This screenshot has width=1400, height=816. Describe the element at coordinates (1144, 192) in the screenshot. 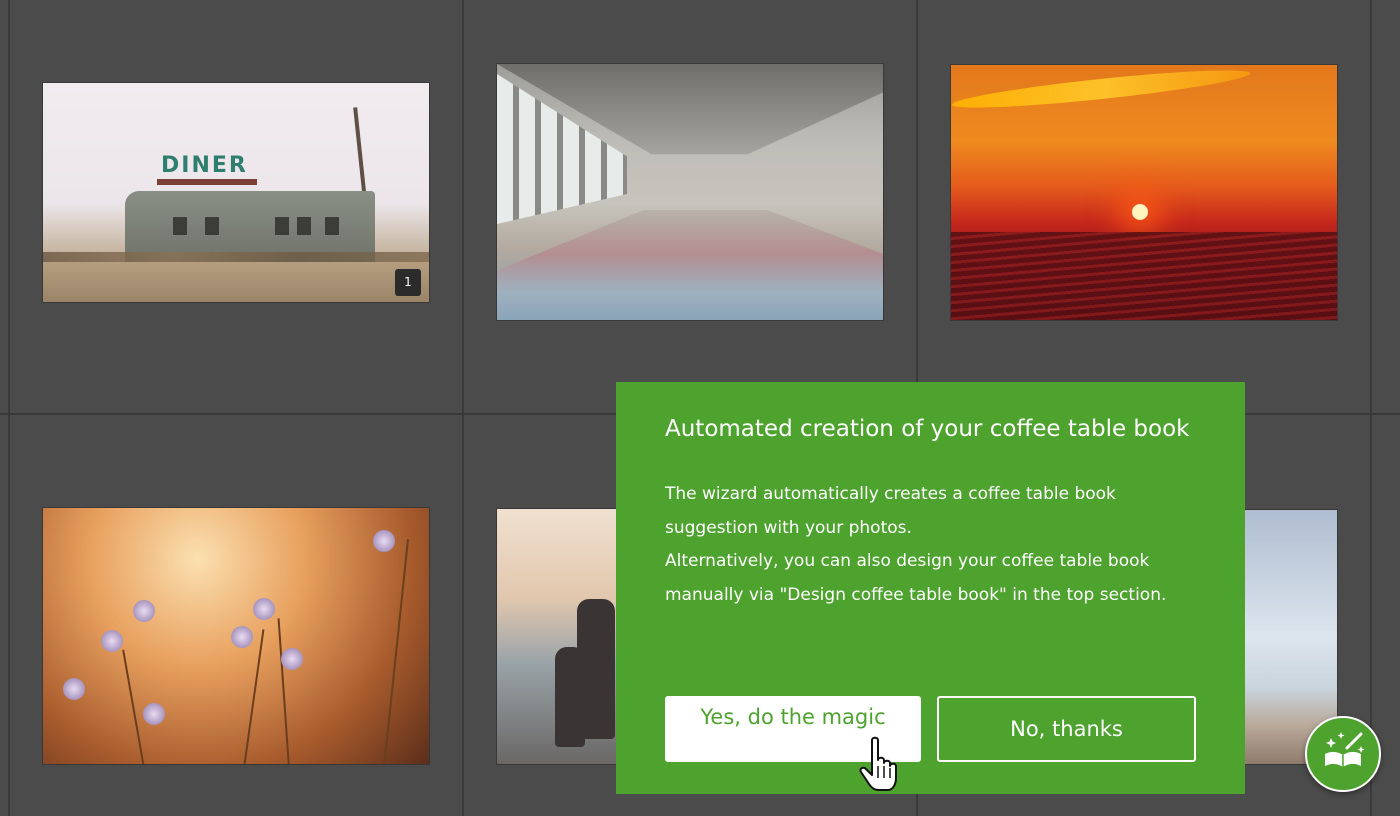

I see `photo-sunset` at that location.